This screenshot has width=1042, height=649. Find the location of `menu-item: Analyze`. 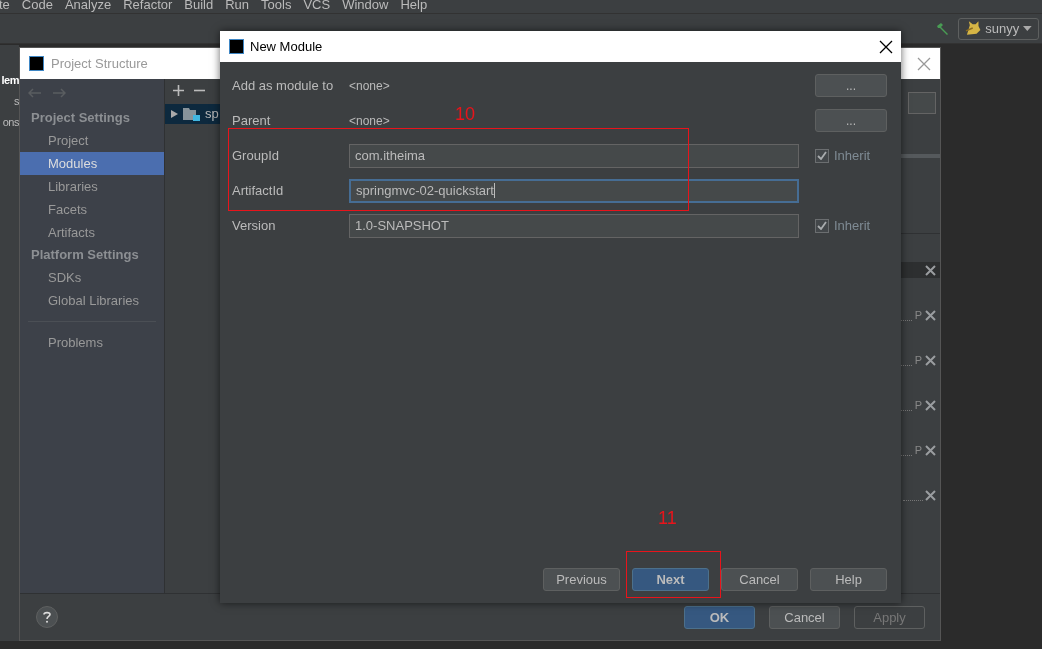

menu-item: Analyze is located at coordinates (88, 6).